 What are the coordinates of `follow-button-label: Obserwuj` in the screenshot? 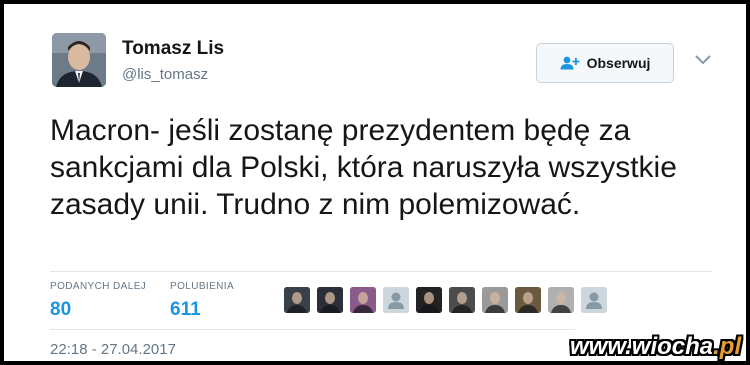 It's located at (618, 63).